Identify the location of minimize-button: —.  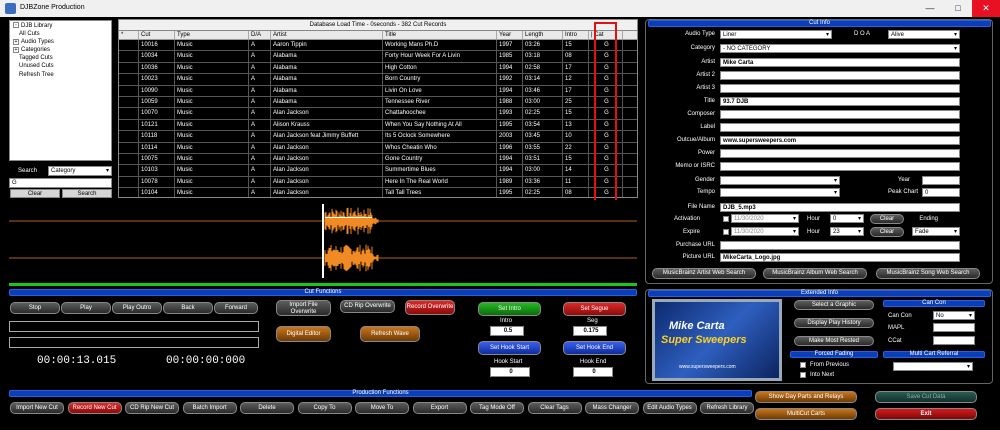
(930, 8).